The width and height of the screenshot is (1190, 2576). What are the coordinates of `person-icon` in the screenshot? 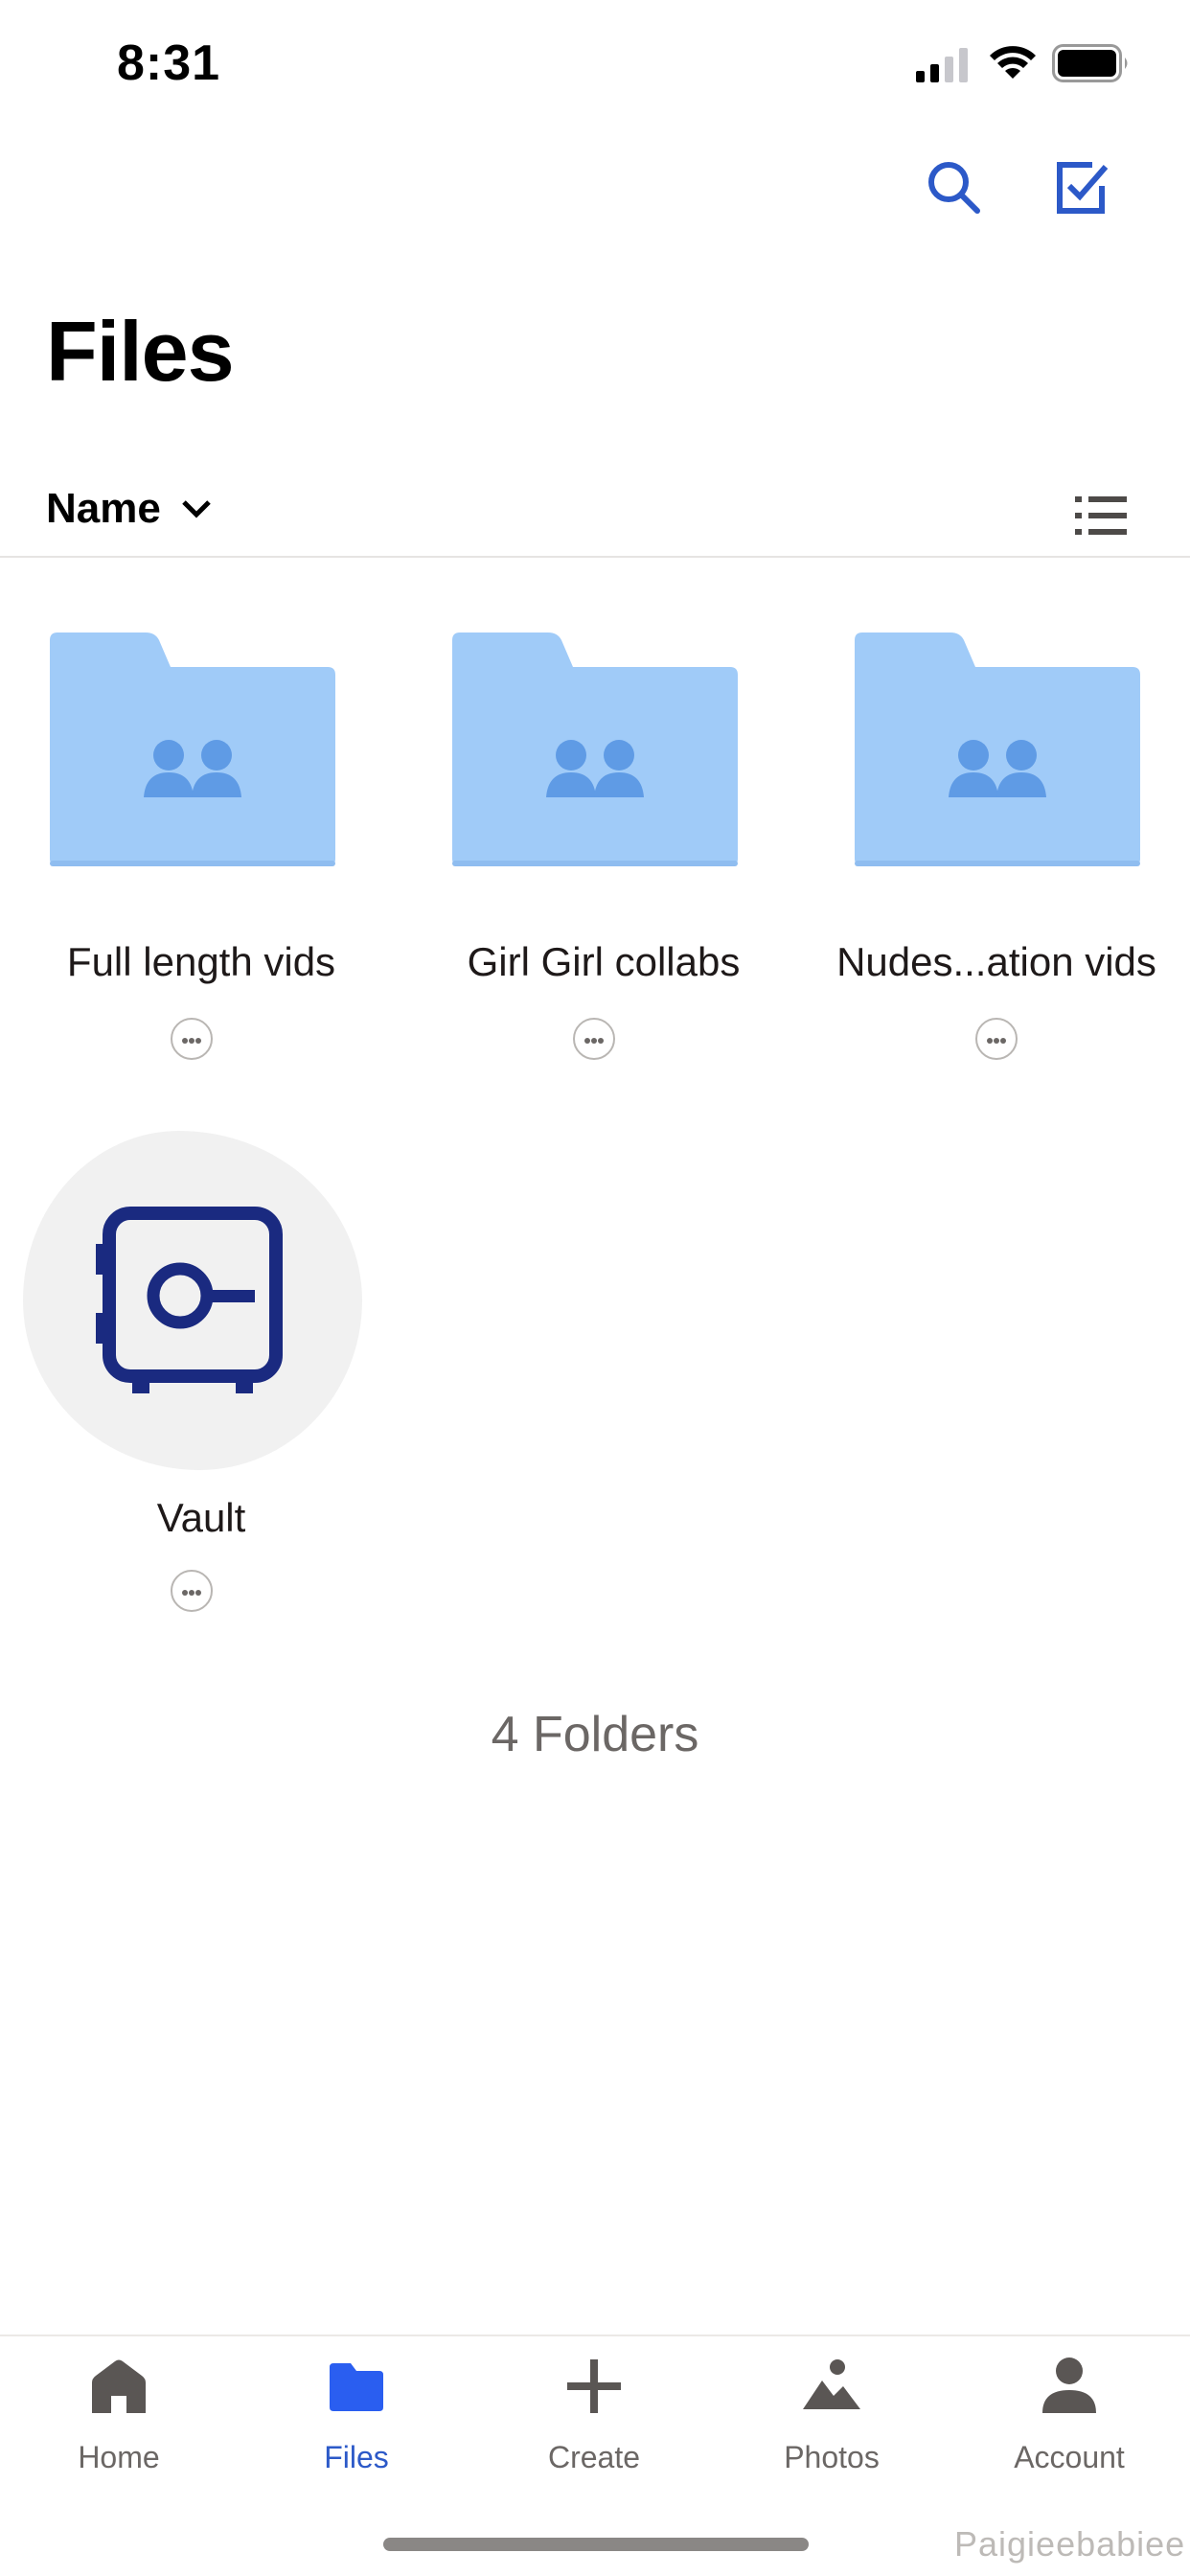 It's located at (1069, 2386).